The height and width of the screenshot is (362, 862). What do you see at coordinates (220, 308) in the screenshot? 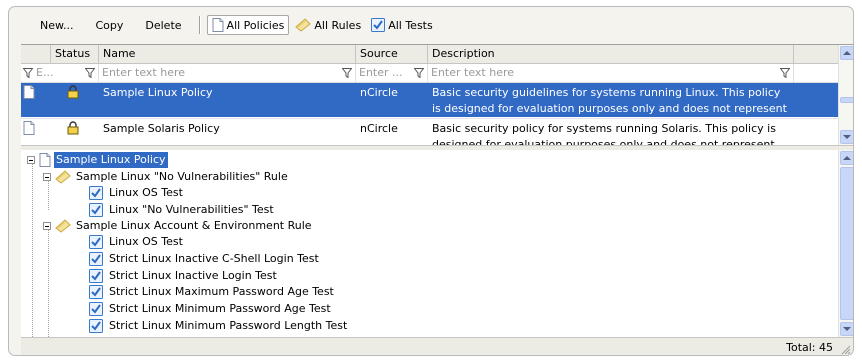
I see `tree-node-label: Strict Linux Minimum Password Age Test` at bounding box center [220, 308].